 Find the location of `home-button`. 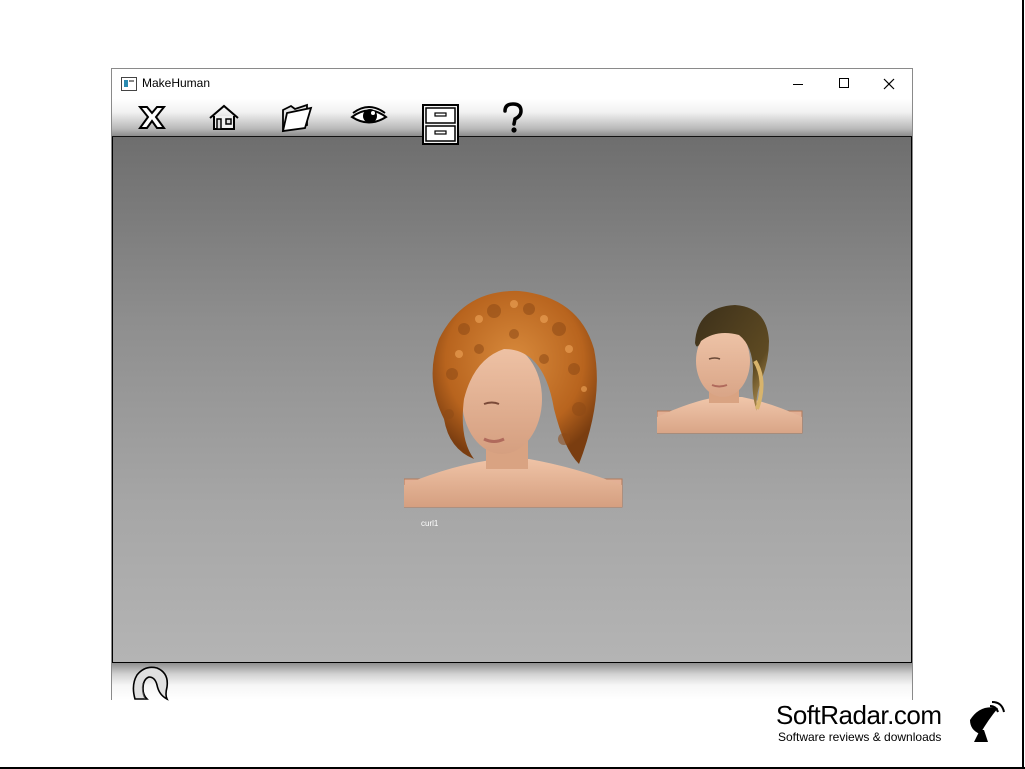

home-button is located at coordinates (224, 118).